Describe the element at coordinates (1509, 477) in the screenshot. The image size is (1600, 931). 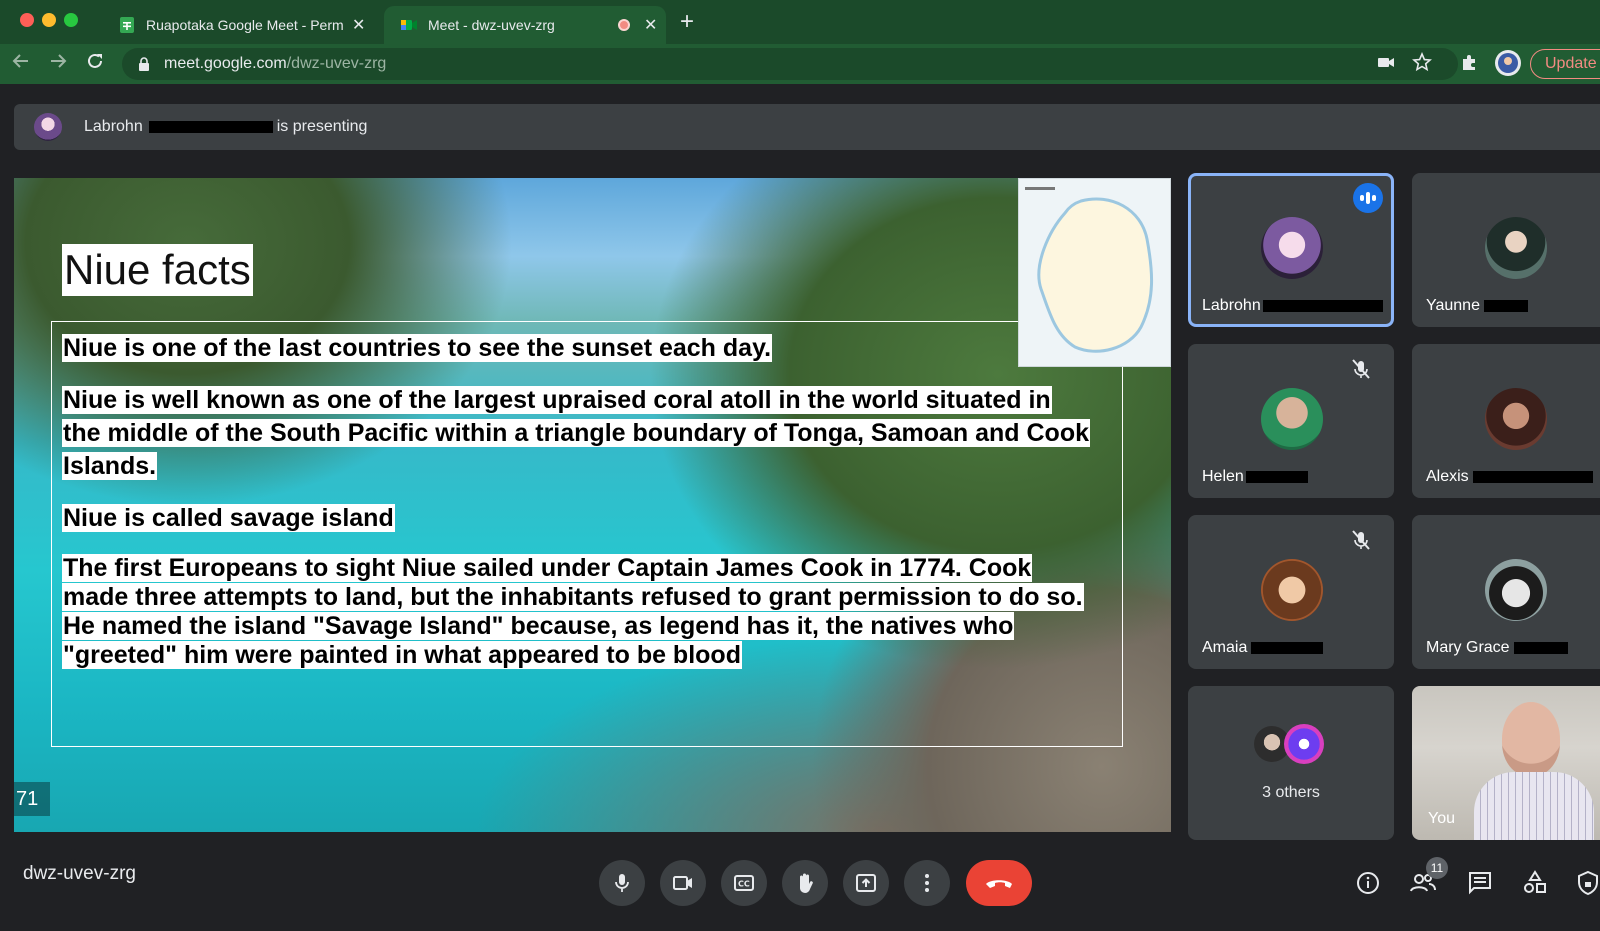
I see `participant-name: Alexis` at that location.